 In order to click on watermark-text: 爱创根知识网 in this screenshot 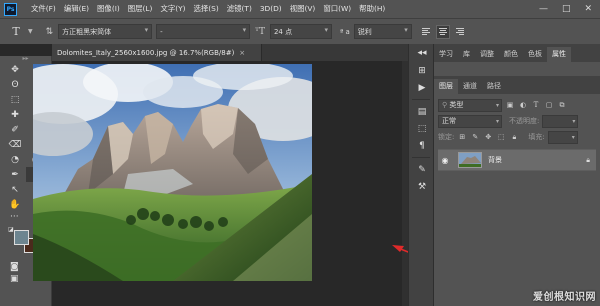, I will do `click(564, 297)`.